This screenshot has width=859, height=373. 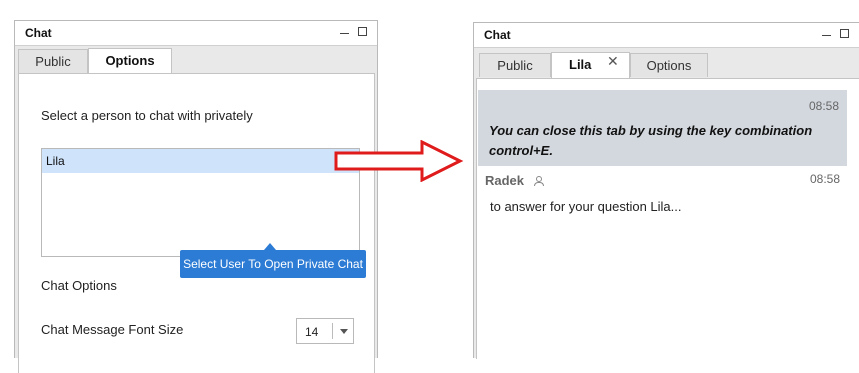 I want to click on font-size-select: 14, so click(x=325, y=331).